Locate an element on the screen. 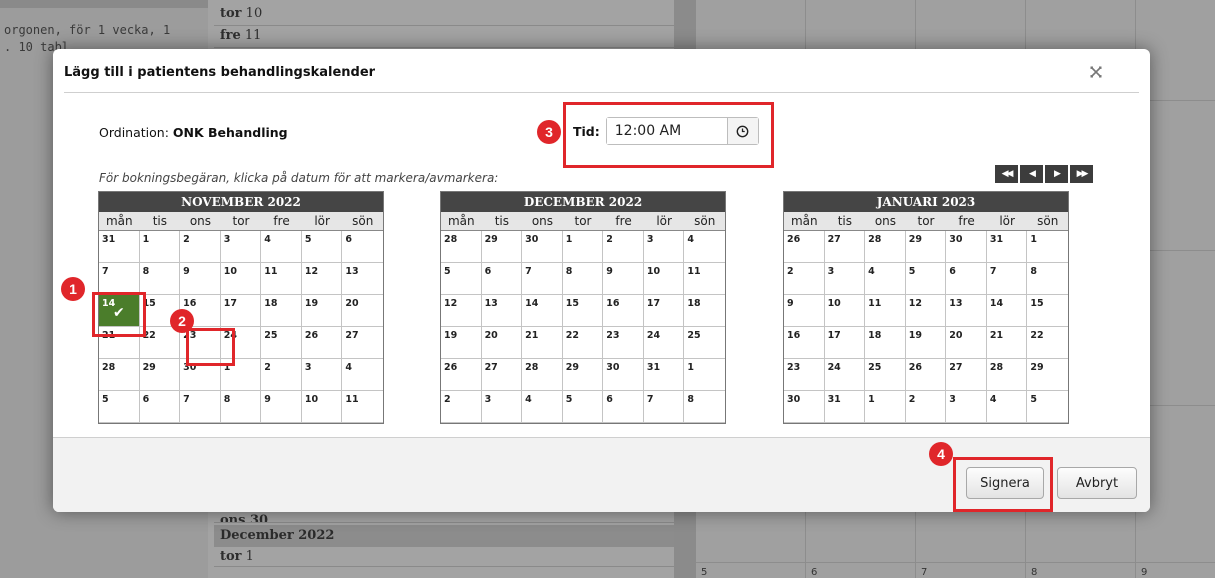  clock-icon is located at coordinates (742, 131).